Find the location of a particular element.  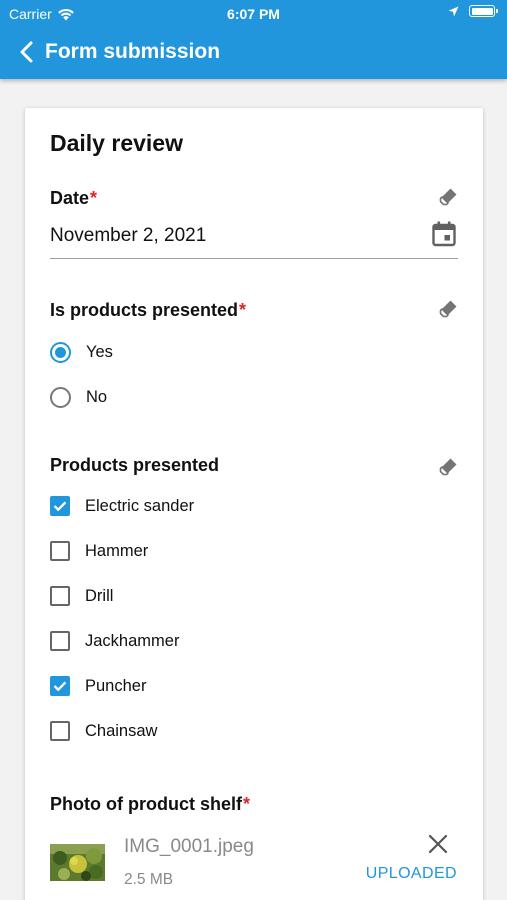

clear-presented-button is located at coordinates (448, 309).